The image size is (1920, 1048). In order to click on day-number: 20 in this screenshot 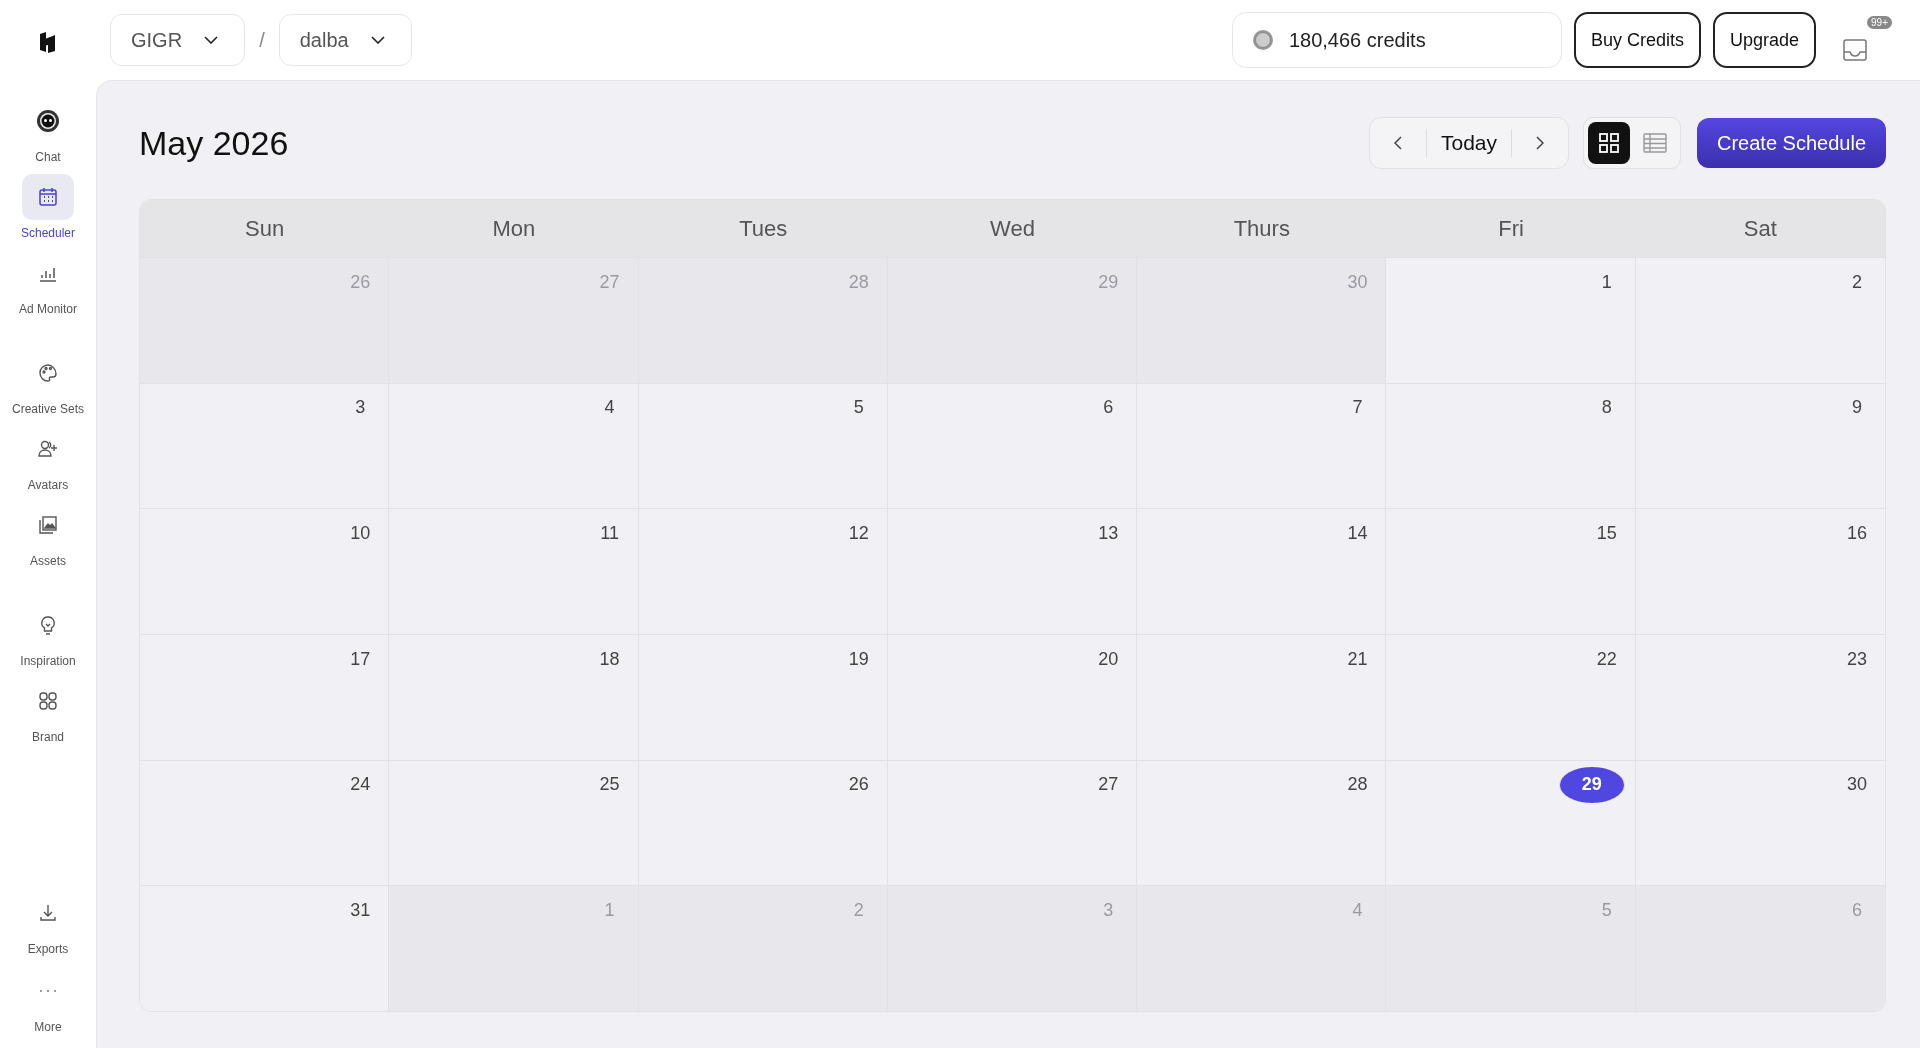, I will do `click(1108, 659)`.